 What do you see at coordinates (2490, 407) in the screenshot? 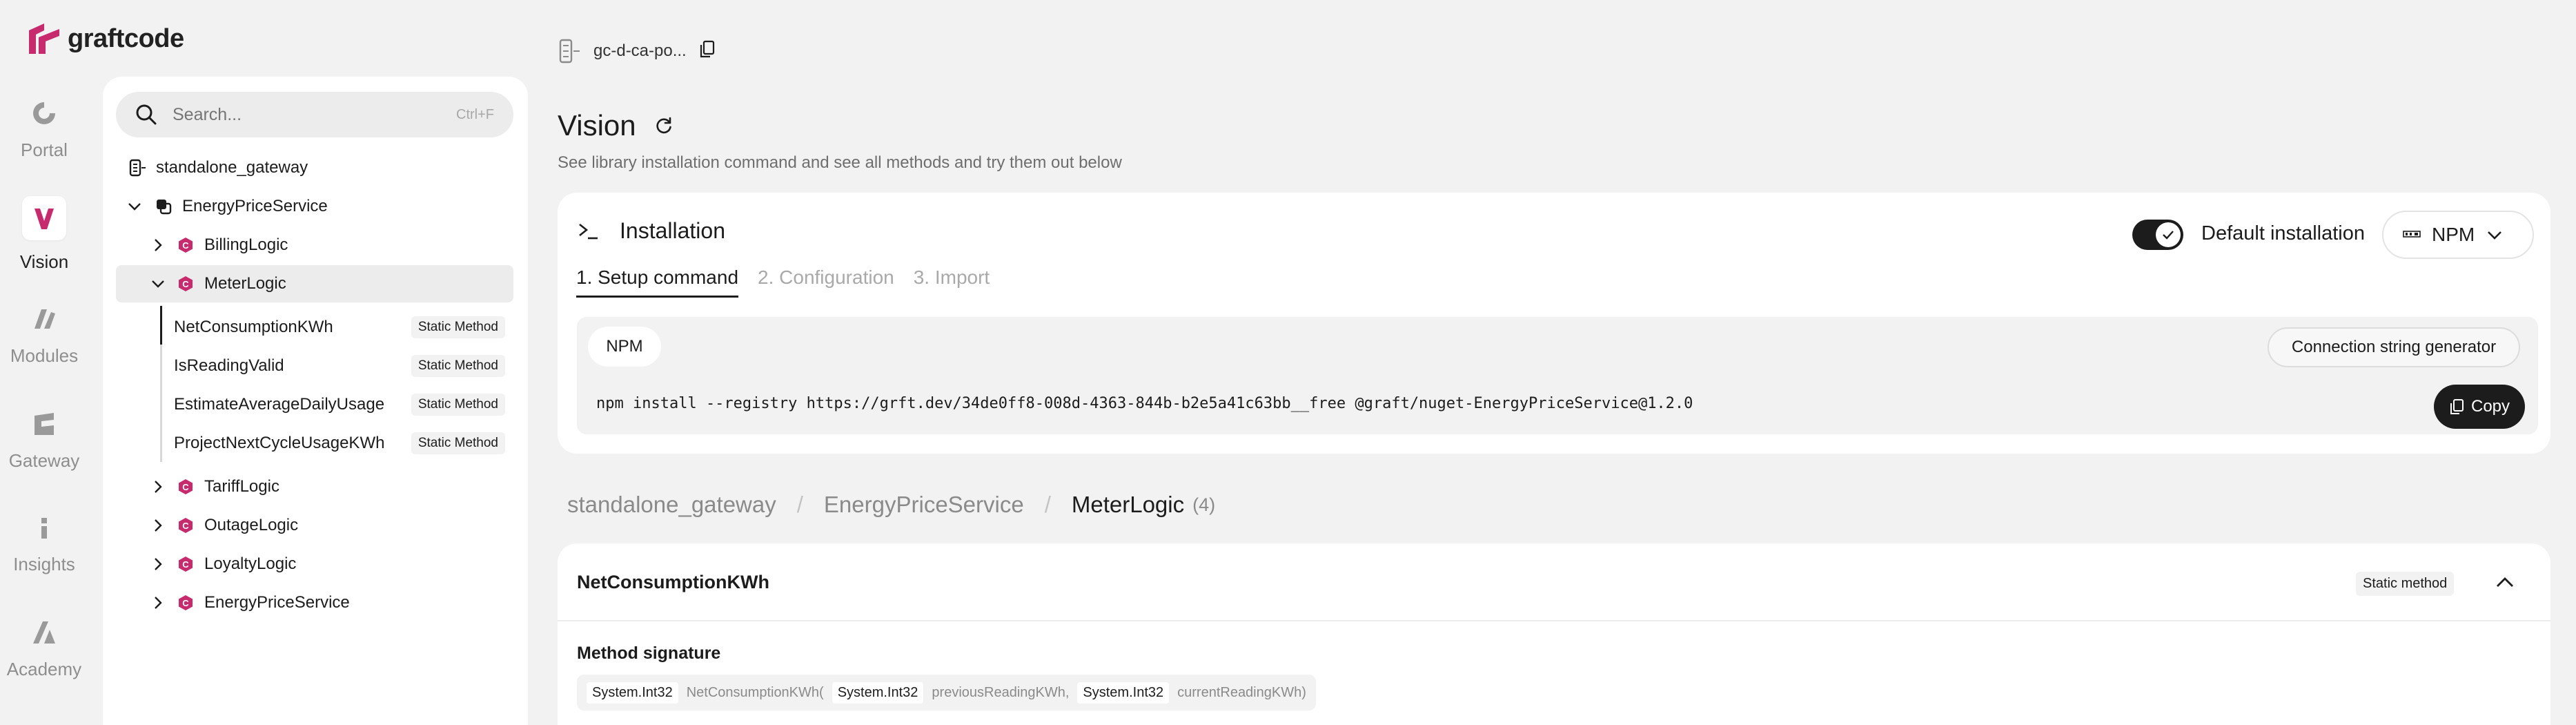
I see `copy-button-label: Copy` at bounding box center [2490, 407].